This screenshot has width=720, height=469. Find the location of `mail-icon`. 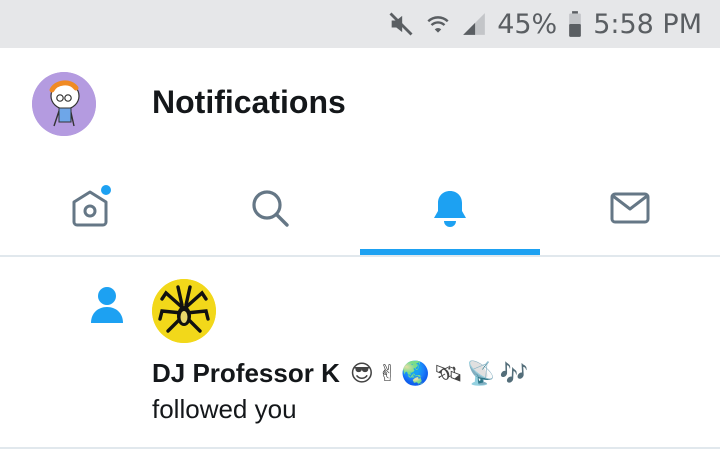

mail-icon is located at coordinates (630, 208).